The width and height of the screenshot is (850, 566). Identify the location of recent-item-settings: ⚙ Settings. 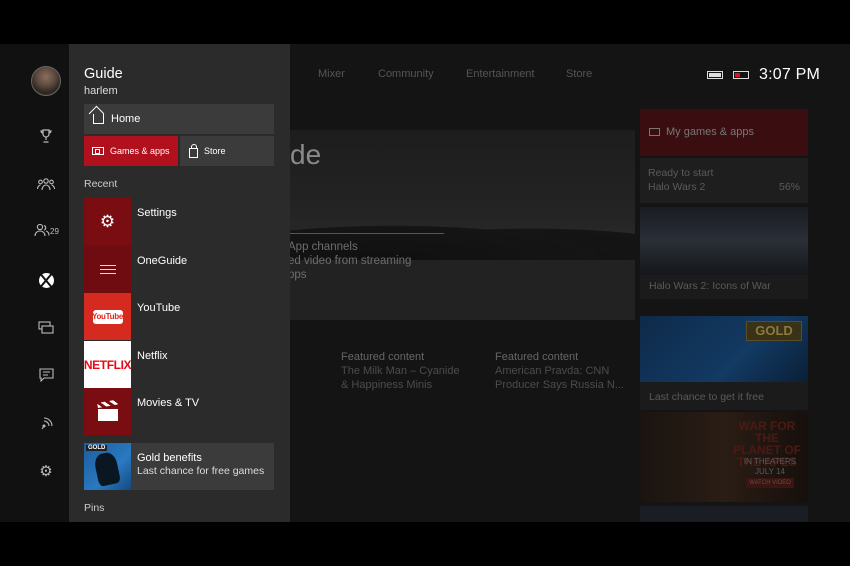
(179, 221).